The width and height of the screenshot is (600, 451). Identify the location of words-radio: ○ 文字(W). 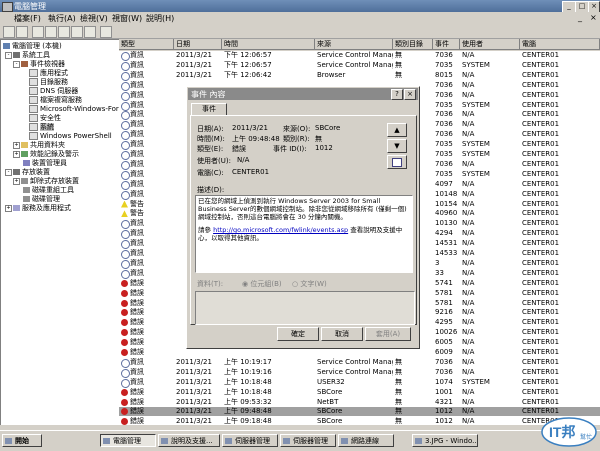
(309, 284).